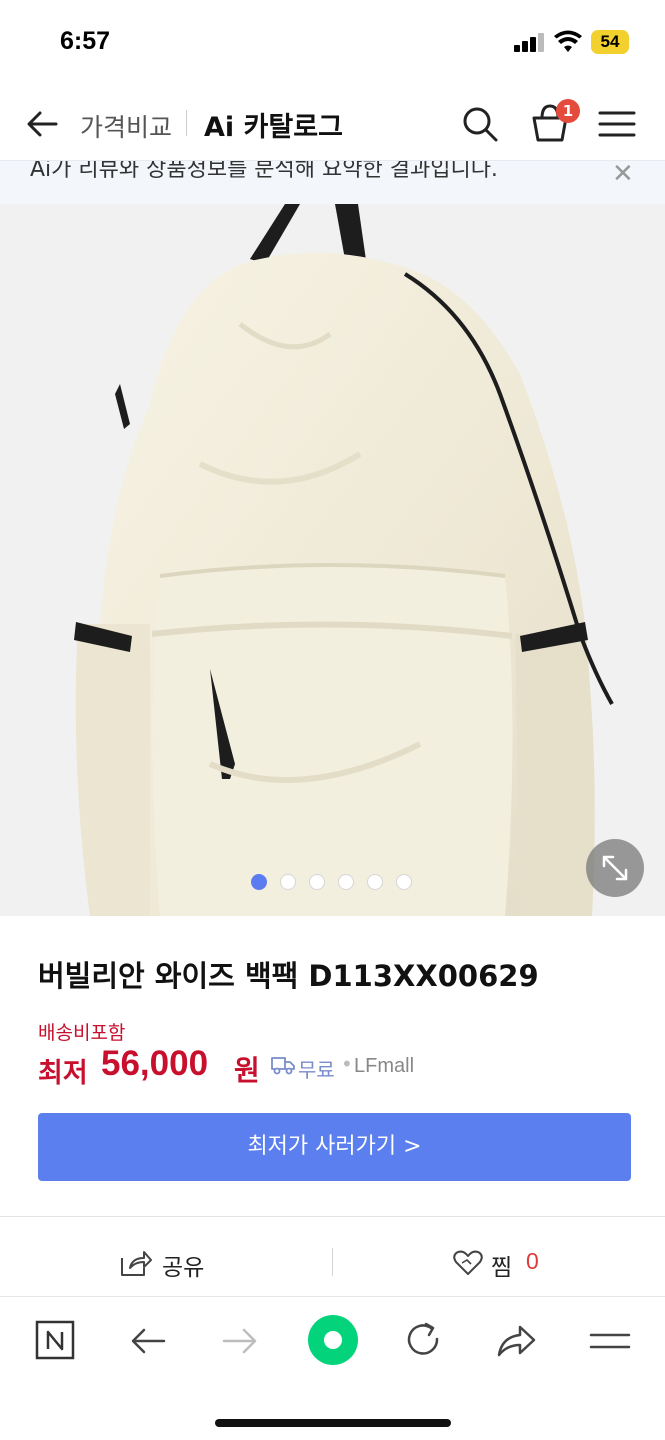 This screenshot has width=665, height=1440. I want to click on ai-notice-banner: Ai가 리뷰와 상품정보를 분석해 요약한 결과입니다. ✕, so click(332, 182).